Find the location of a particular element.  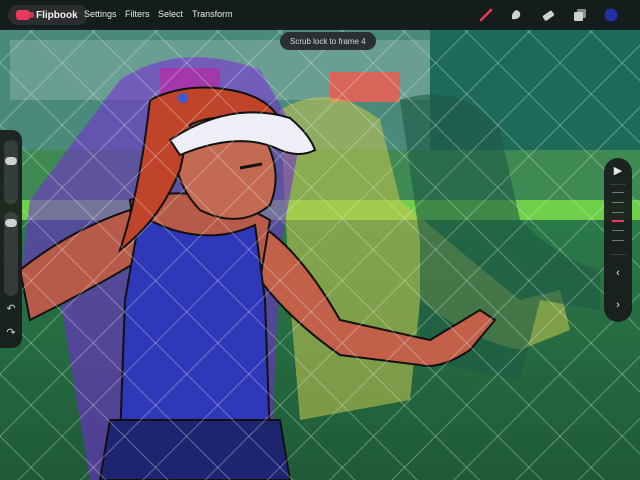

toast-text: Scrub lock to frame 4 is located at coordinates (328, 41).